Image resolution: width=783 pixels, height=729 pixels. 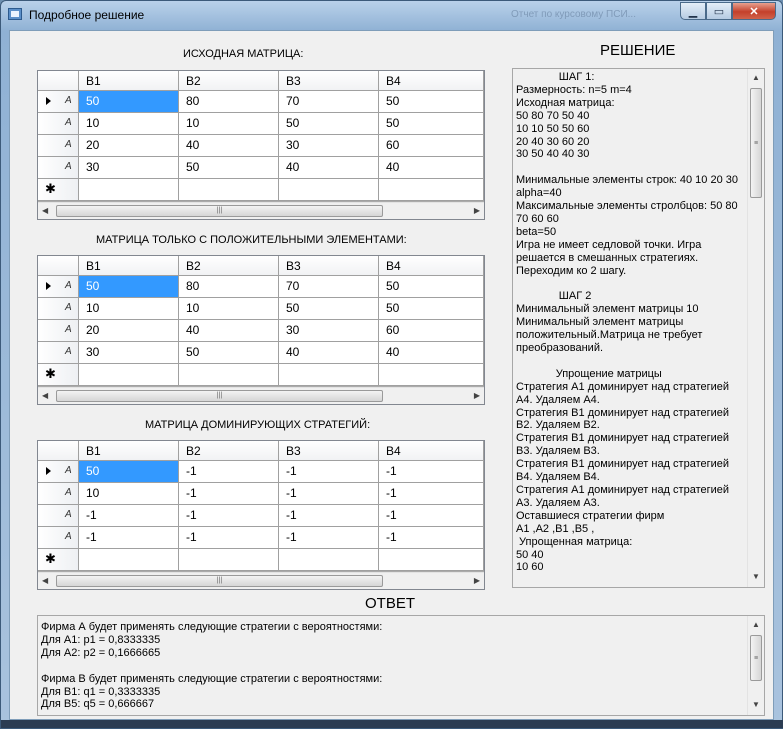 I want to click on solution-vertical-scrollbar: ▲ ≡ ▼, so click(x=755, y=328).